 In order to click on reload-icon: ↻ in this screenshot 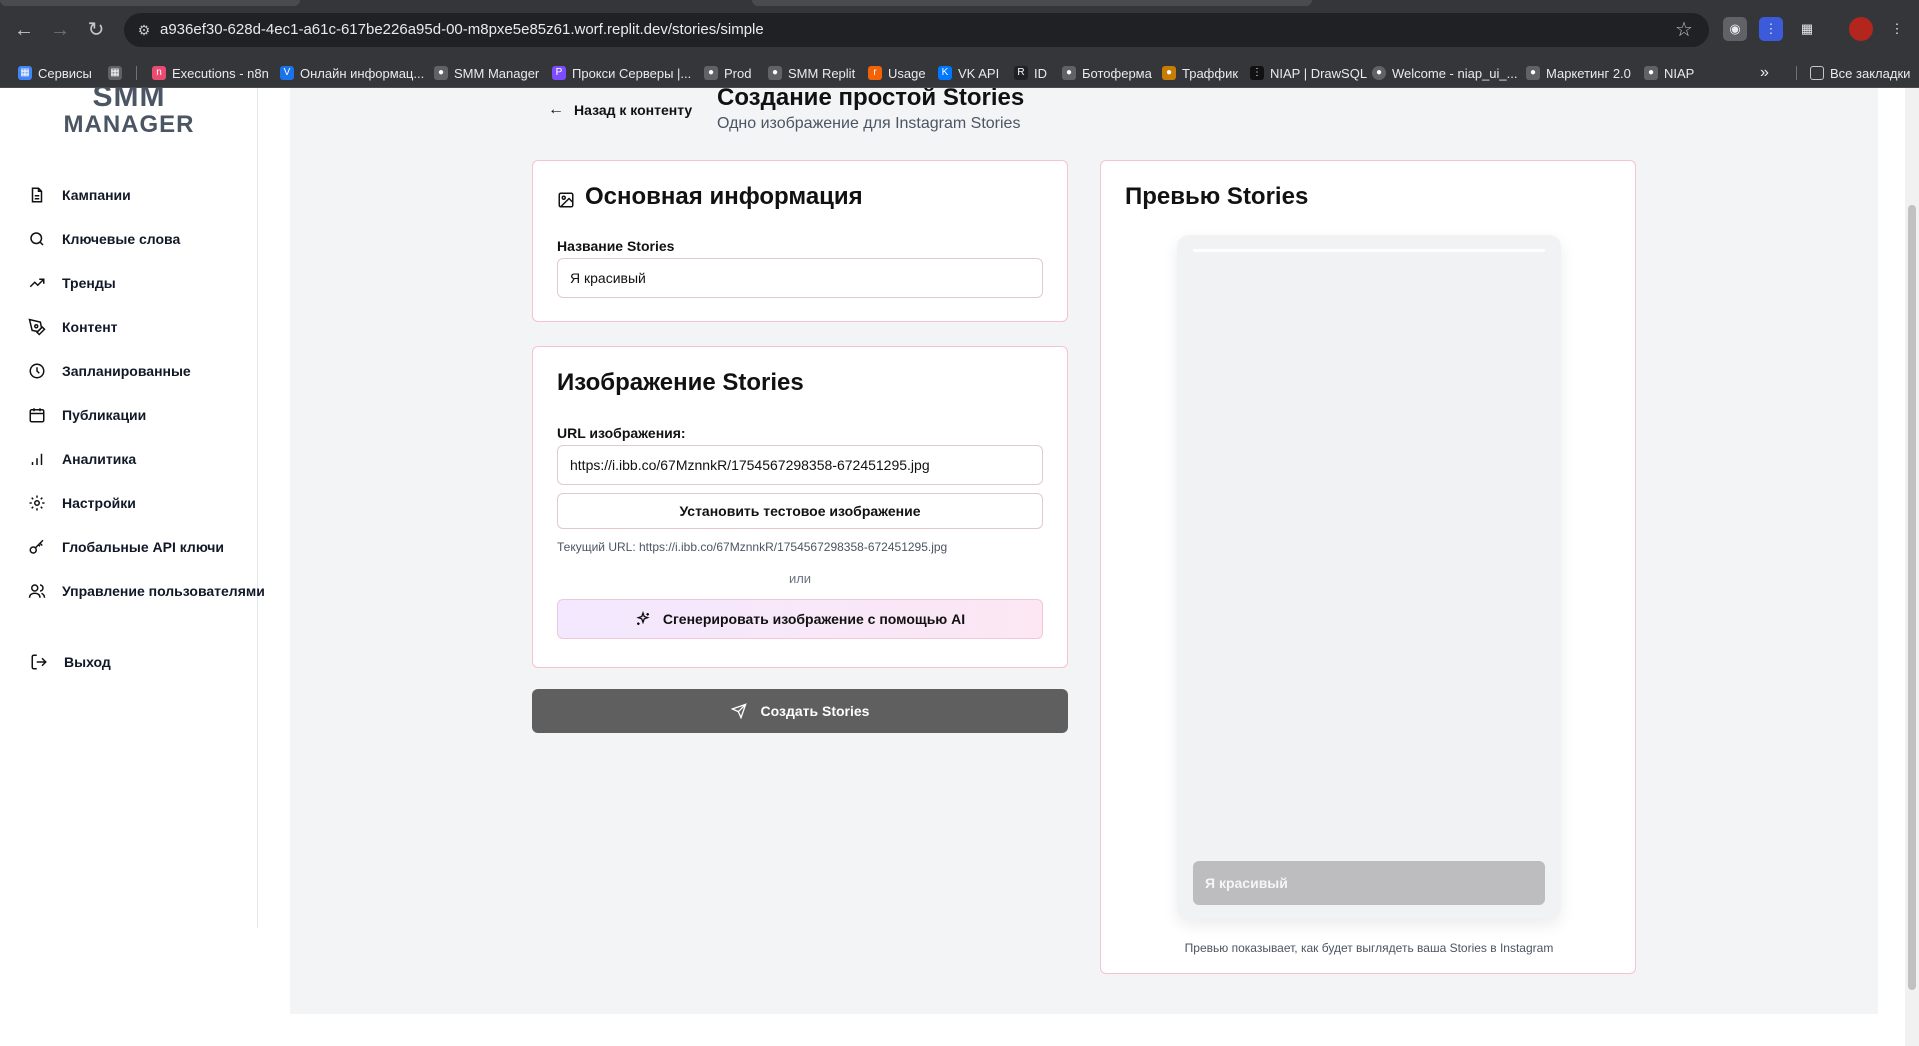, I will do `click(96, 30)`.